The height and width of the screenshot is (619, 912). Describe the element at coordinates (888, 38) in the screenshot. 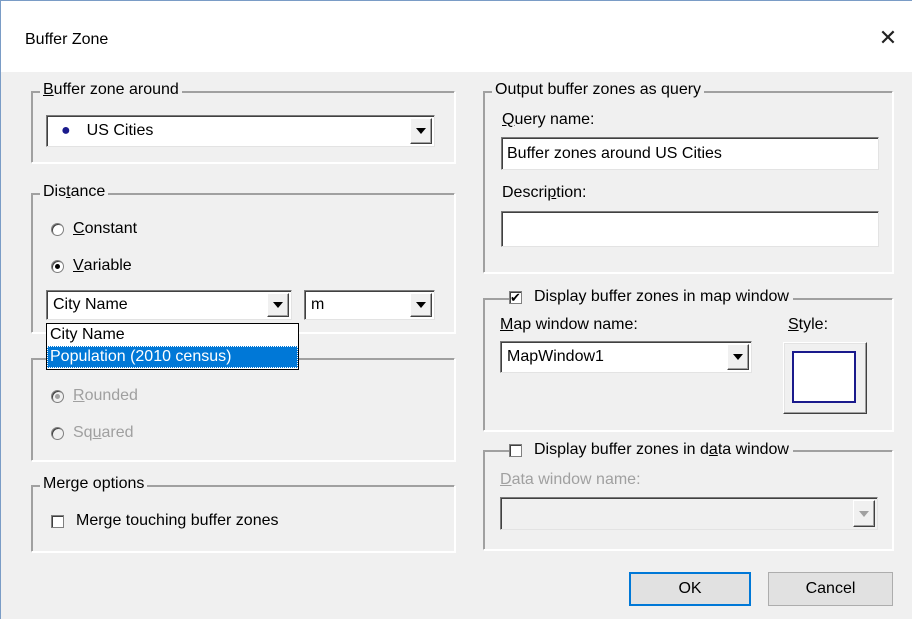

I see `close-icon: ✕` at that location.